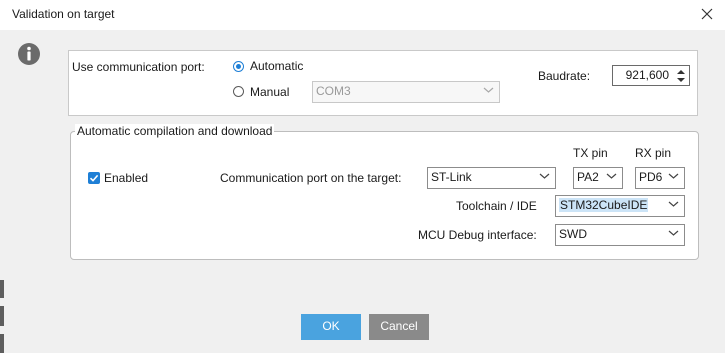 This screenshot has height=353, width=725. I want to click on toolchain-value: STM32CubeIDE, so click(604, 205).